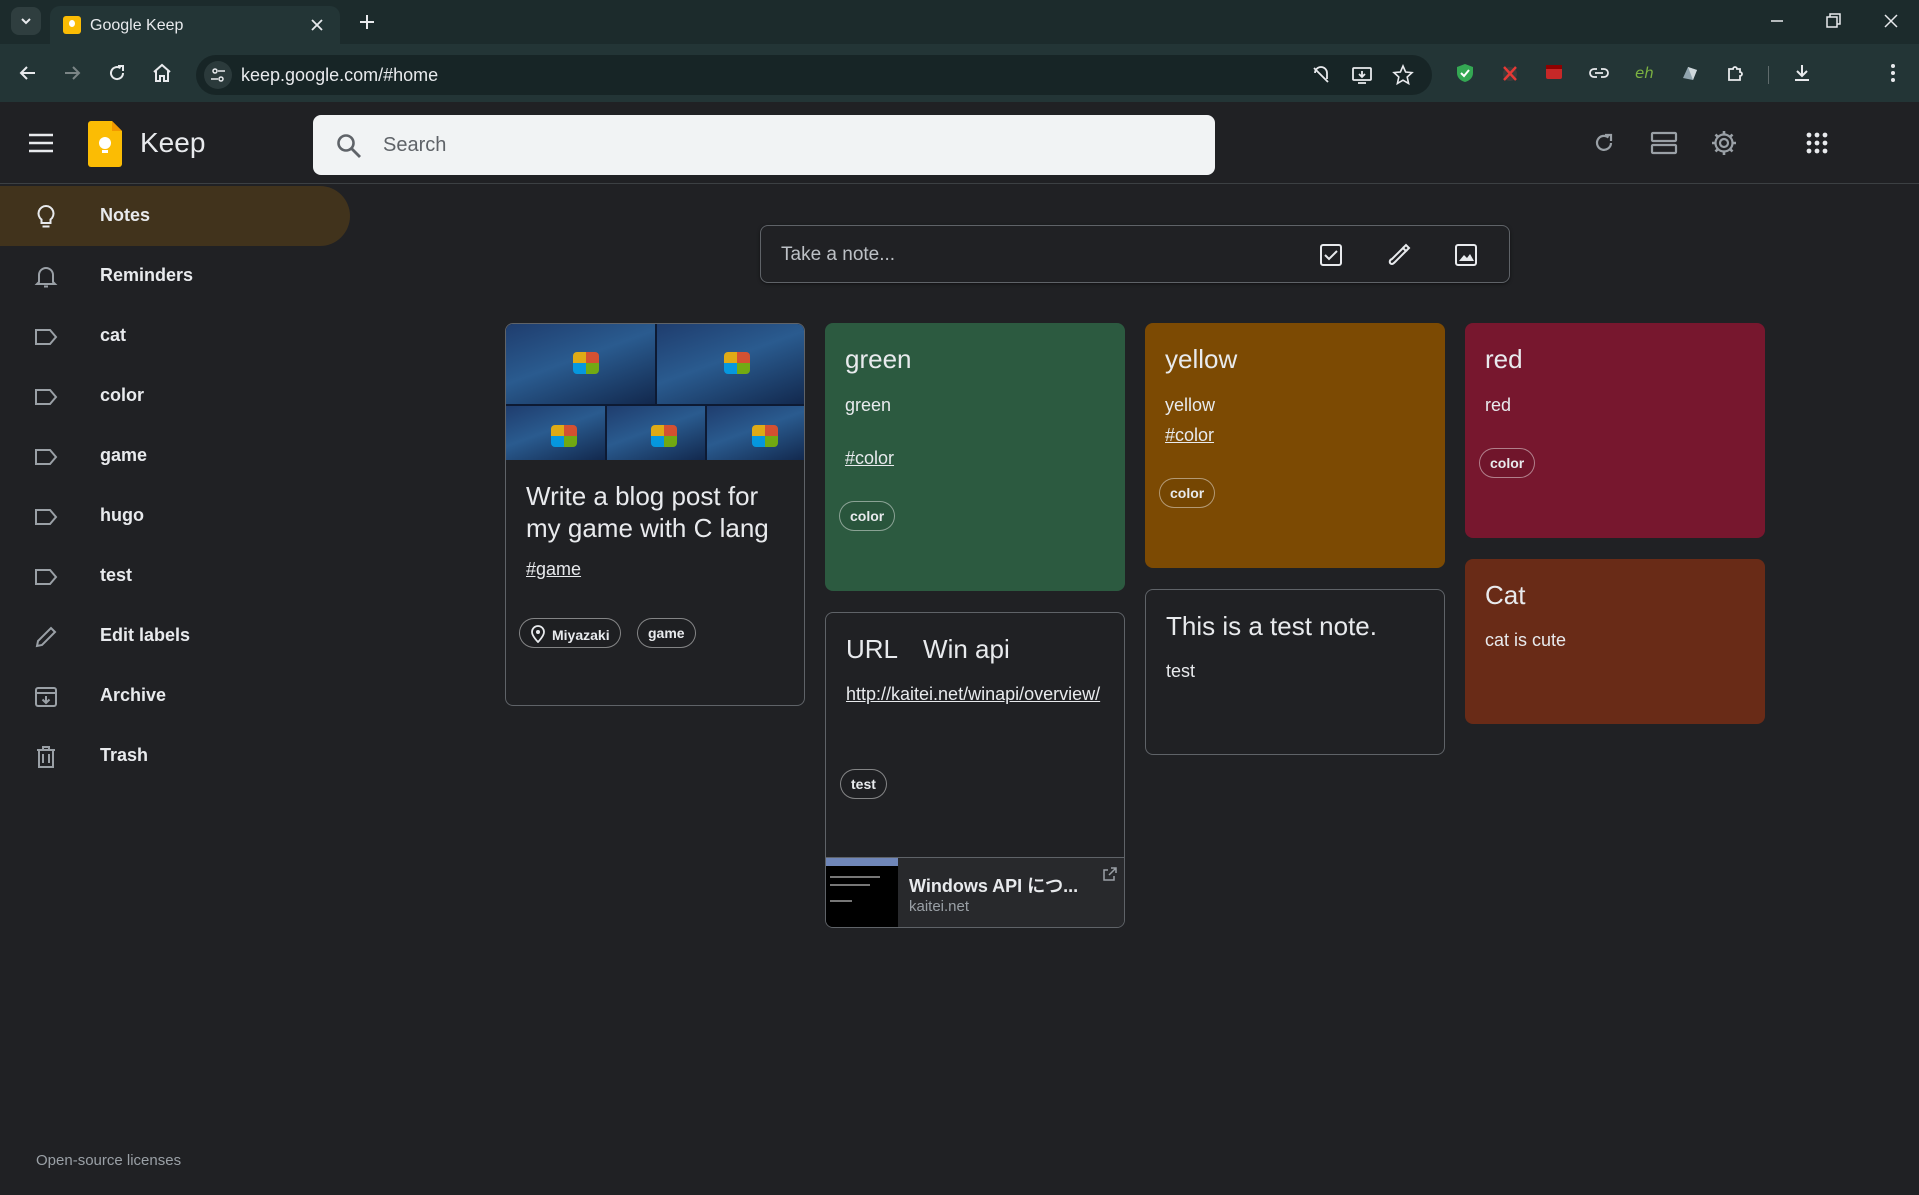 The image size is (1919, 1195). I want to click on note-body: yellow, so click(1190, 405).